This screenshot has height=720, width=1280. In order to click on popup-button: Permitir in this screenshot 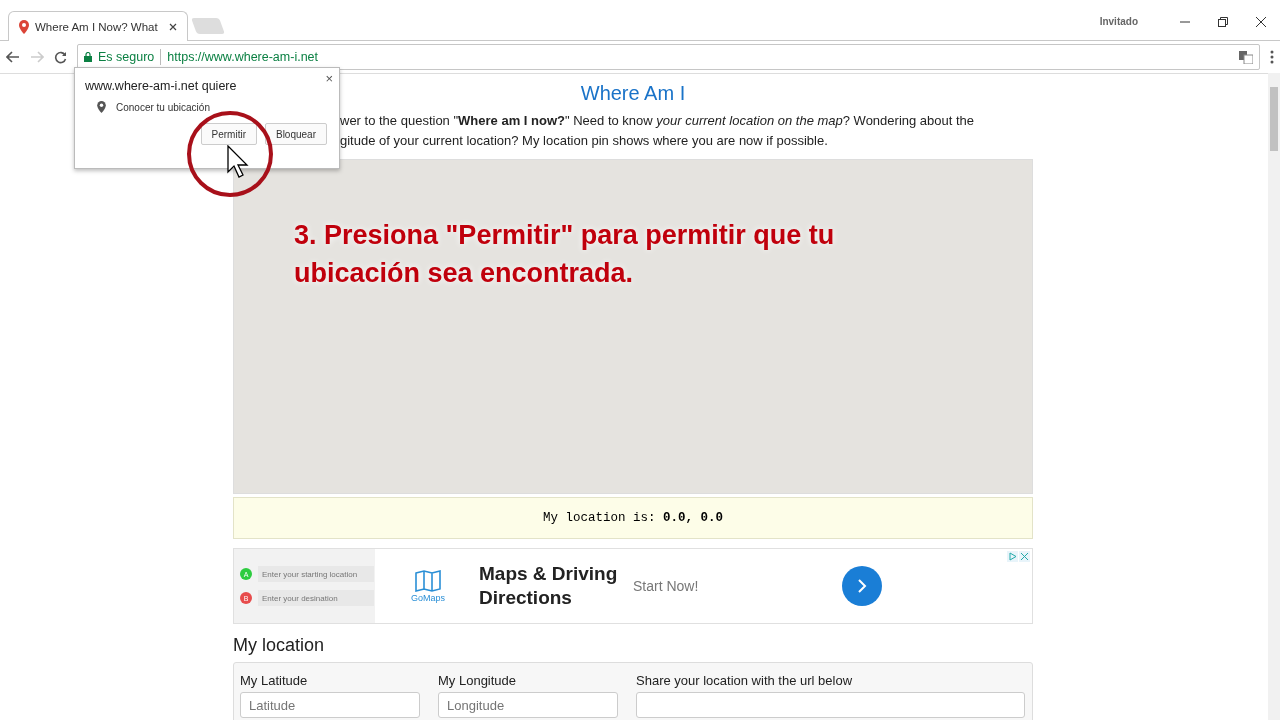, I will do `click(228, 134)`.